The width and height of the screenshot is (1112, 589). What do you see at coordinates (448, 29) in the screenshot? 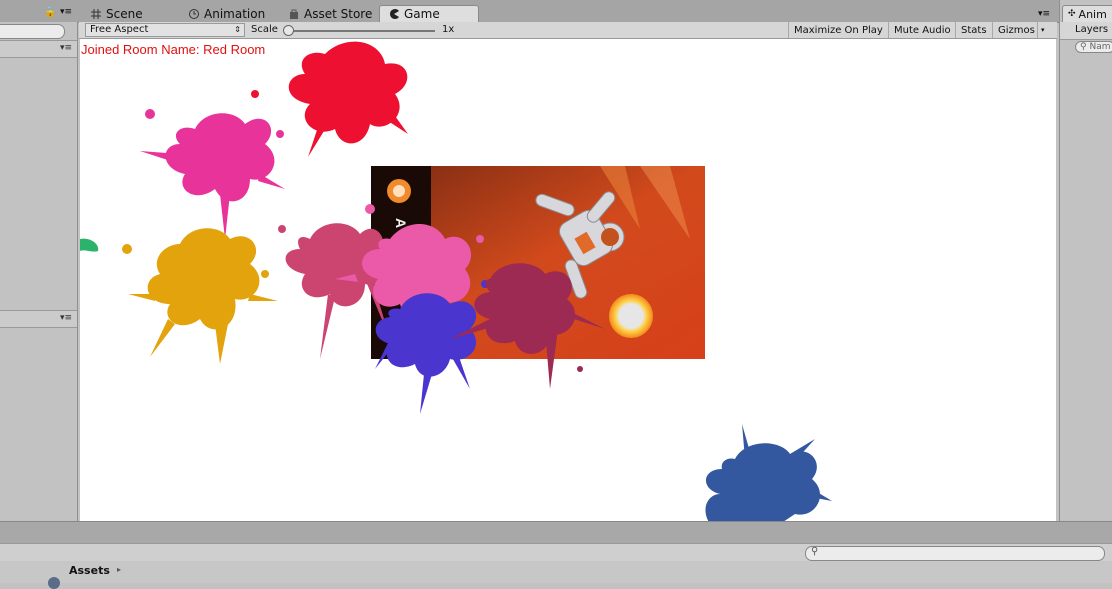
I see `scale-value: 1x` at bounding box center [448, 29].